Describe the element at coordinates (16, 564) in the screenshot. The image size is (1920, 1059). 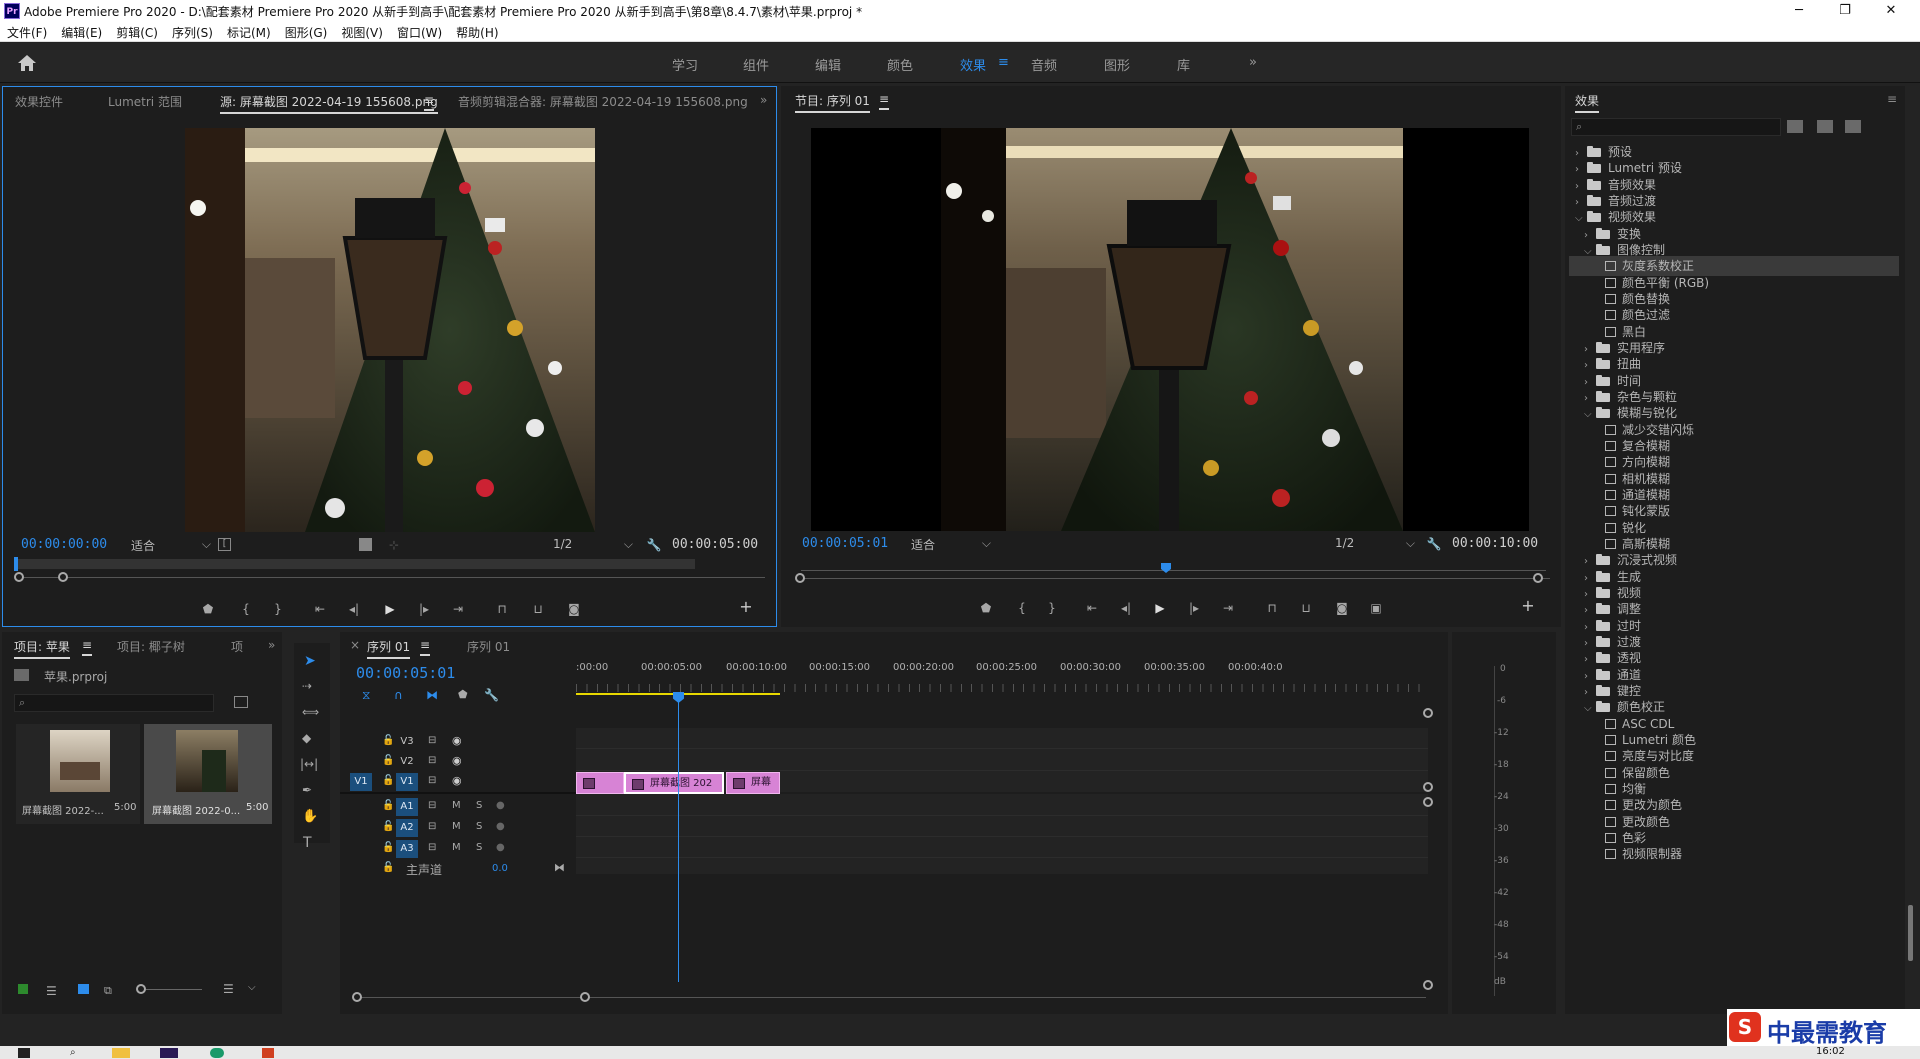
I see `source-playhead` at that location.